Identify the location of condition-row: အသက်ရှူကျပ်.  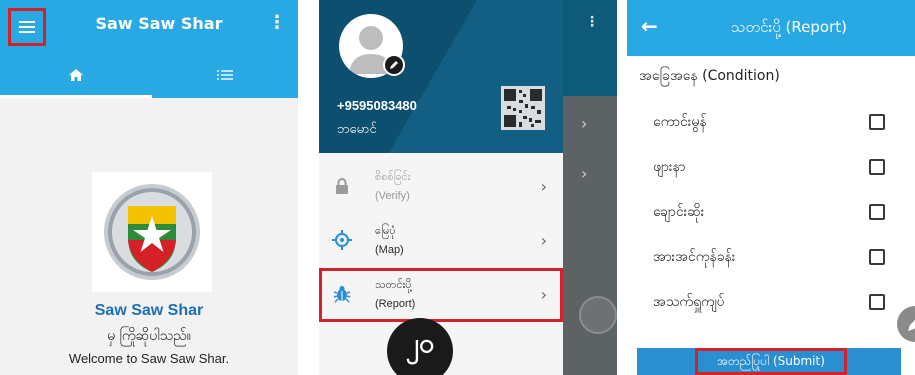
(771, 302).